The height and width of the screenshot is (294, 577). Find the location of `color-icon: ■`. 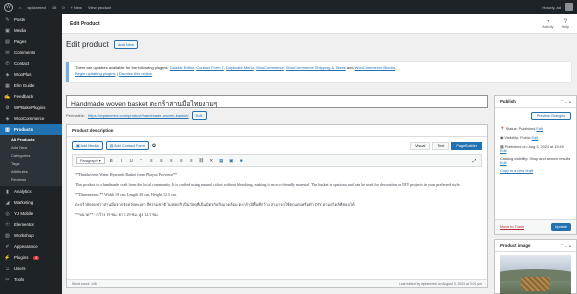

color-icon: ■ is located at coordinates (241, 160).